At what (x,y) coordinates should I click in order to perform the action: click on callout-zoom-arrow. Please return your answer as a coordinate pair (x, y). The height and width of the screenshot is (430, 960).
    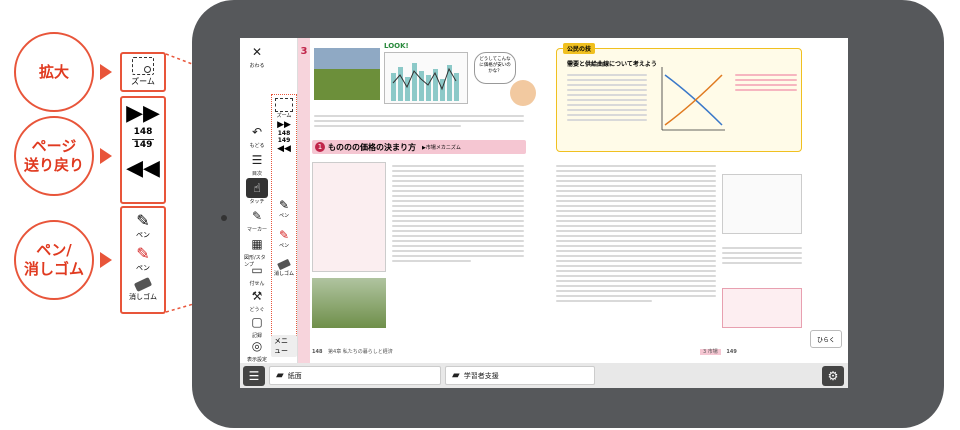
    Looking at the image, I should click on (106, 72).